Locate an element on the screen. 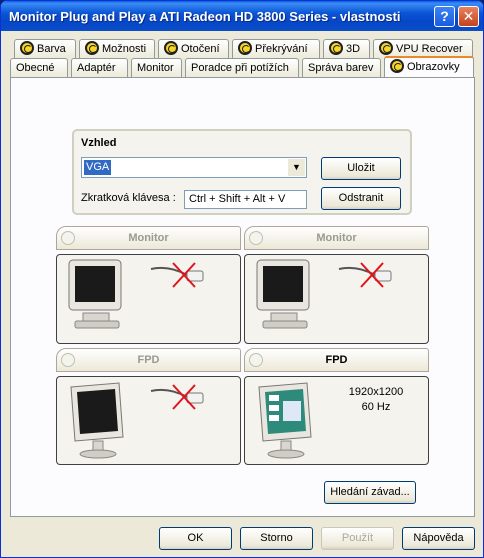  save-button: Uložit is located at coordinates (361, 168).